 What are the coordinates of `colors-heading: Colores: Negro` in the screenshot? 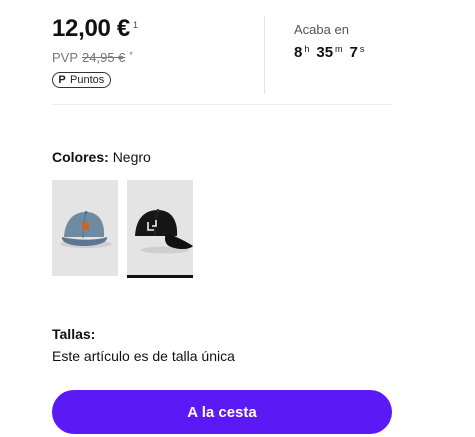 It's located at (101, 157).